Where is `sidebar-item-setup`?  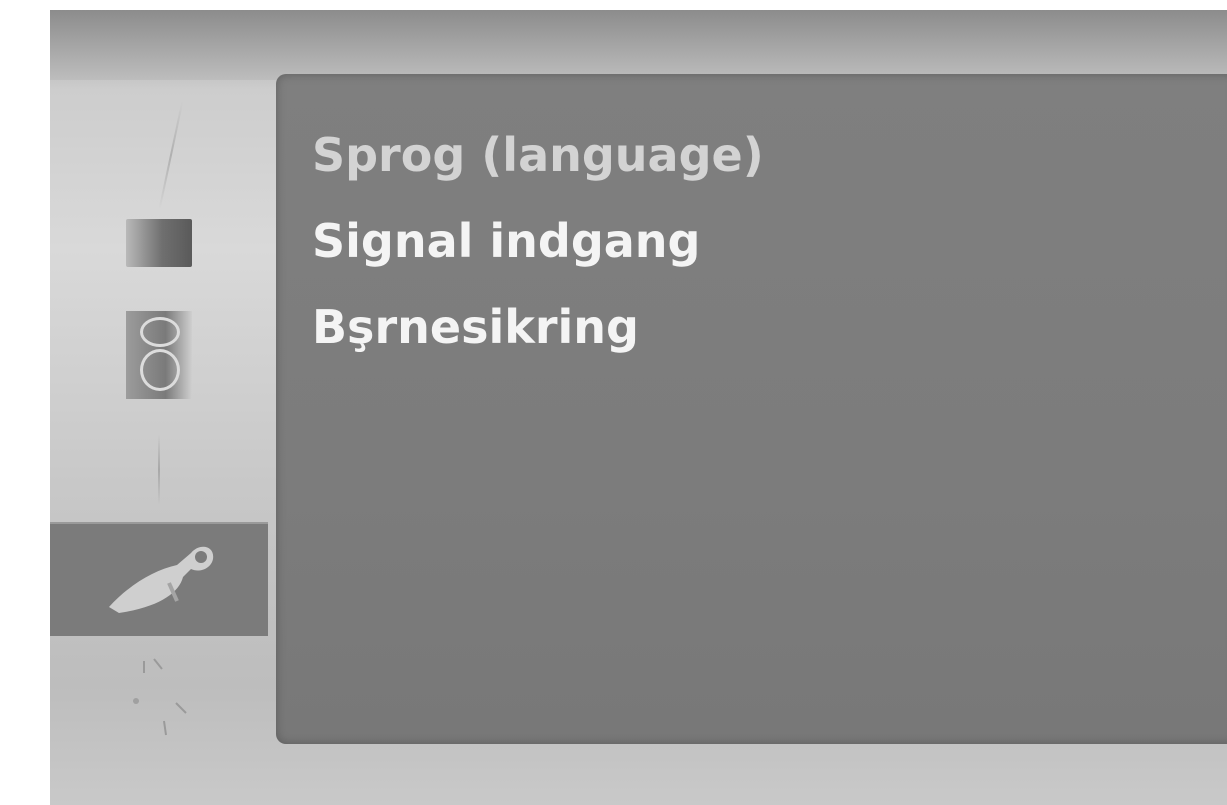 sidebar-item-setup is located at coordinates (159, 579).